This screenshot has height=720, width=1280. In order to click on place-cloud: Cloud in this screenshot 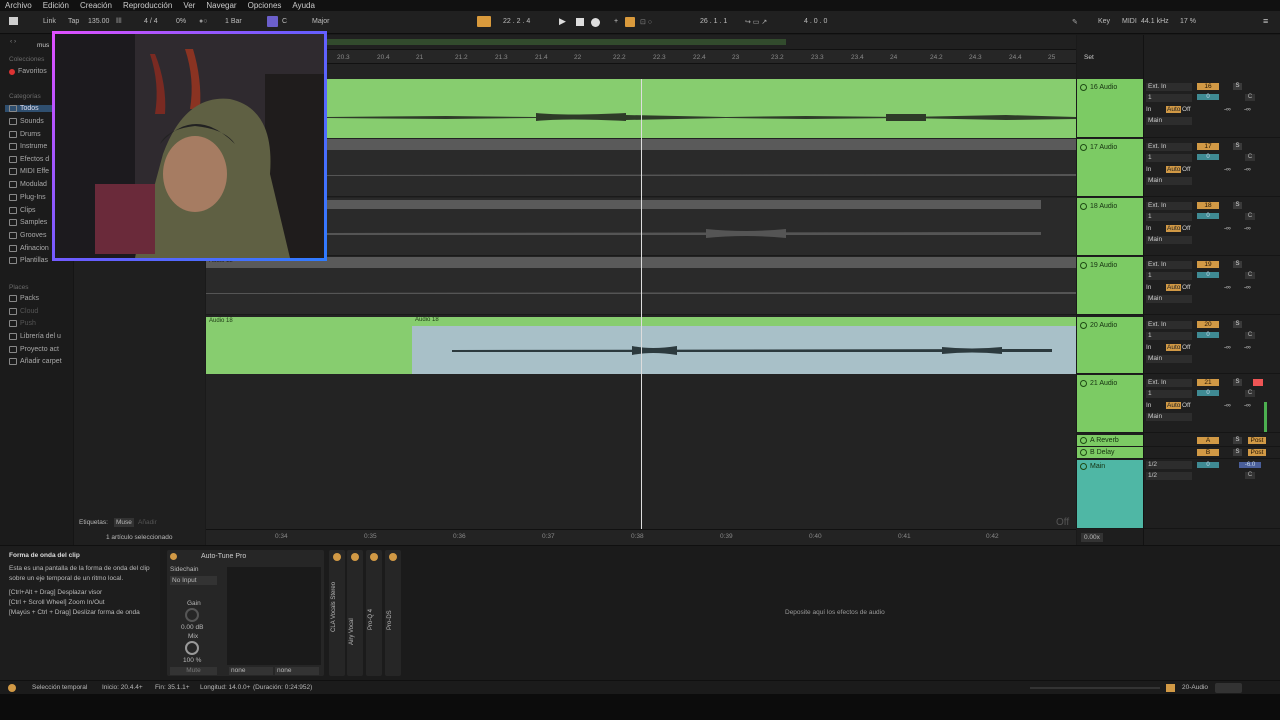, I will do `click(23, 311)`.